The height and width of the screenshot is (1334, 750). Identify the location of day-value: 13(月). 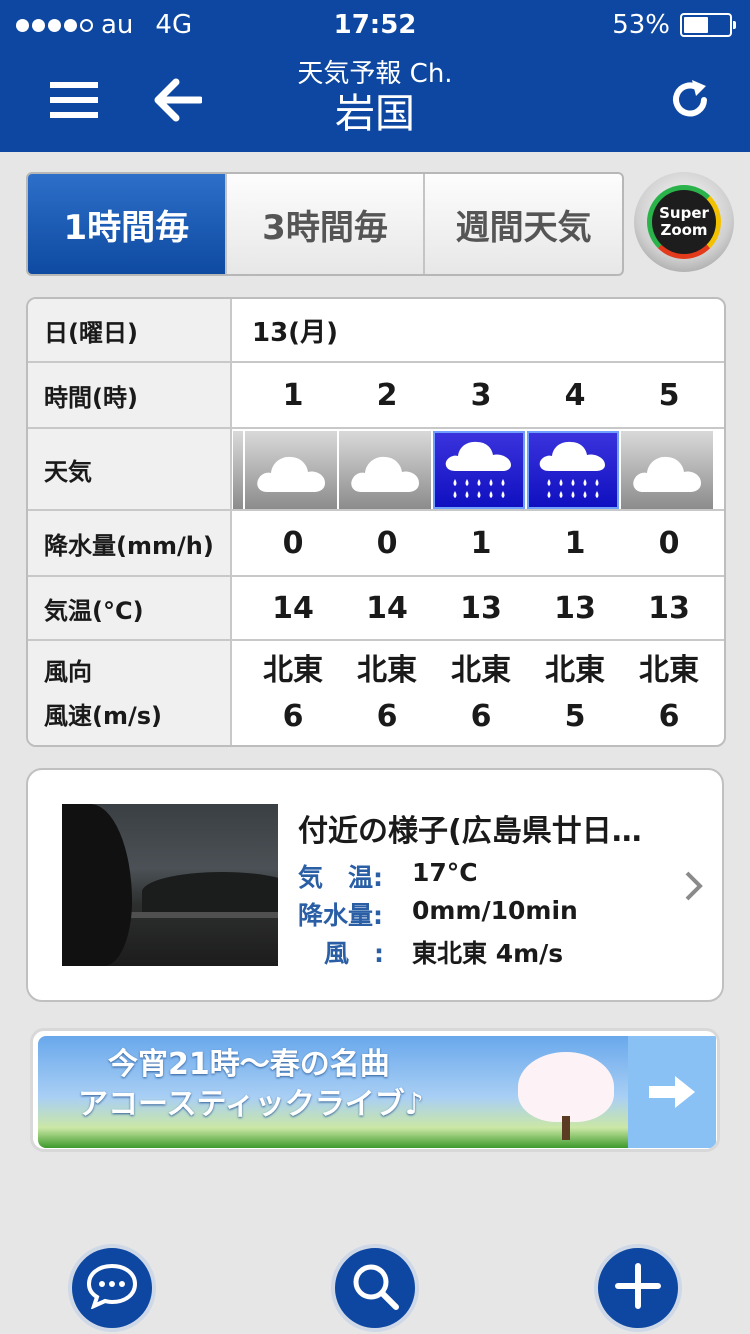
(295, 332).